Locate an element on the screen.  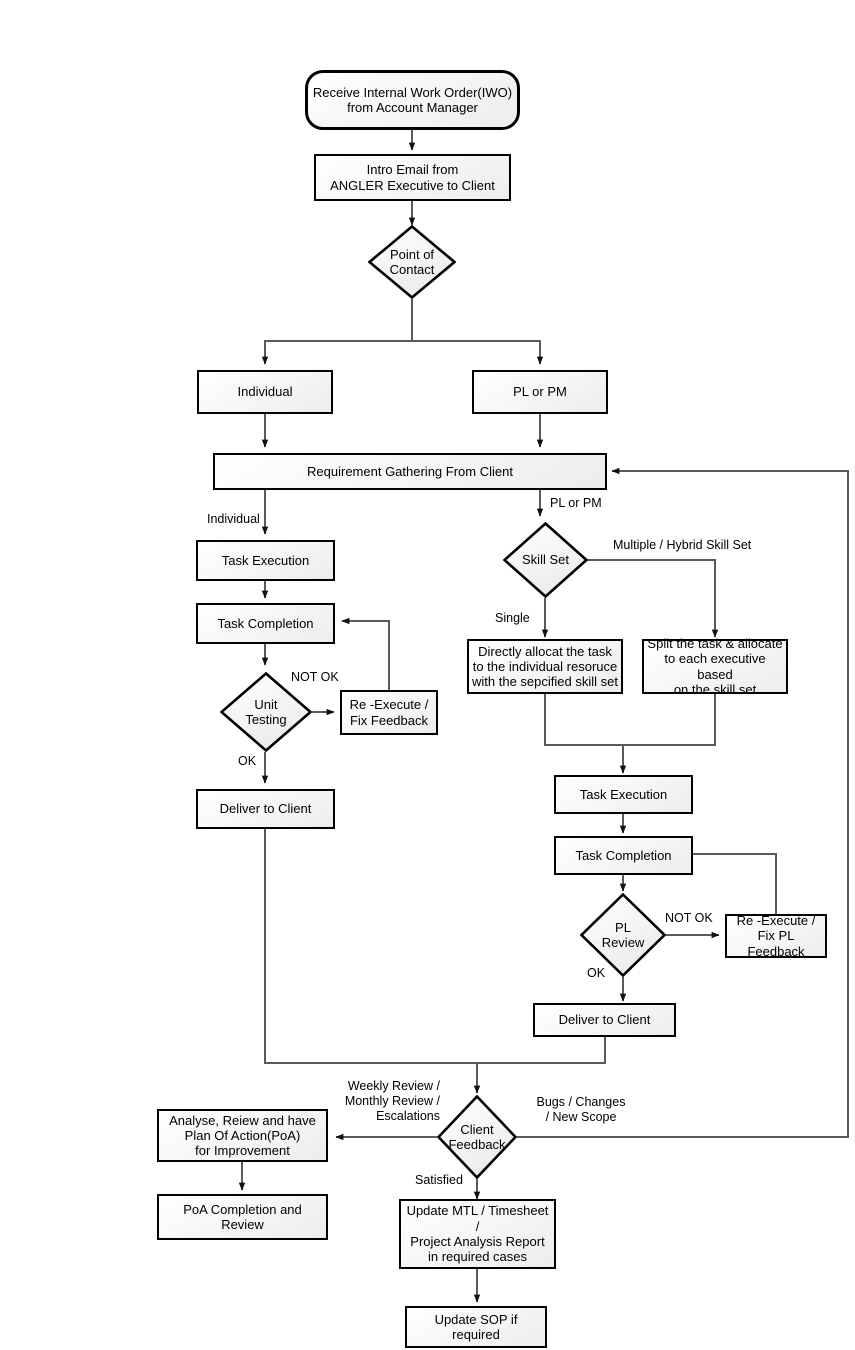
node-deliver-to-client-left: Deliver to Client is located at coordinates (265, 809).